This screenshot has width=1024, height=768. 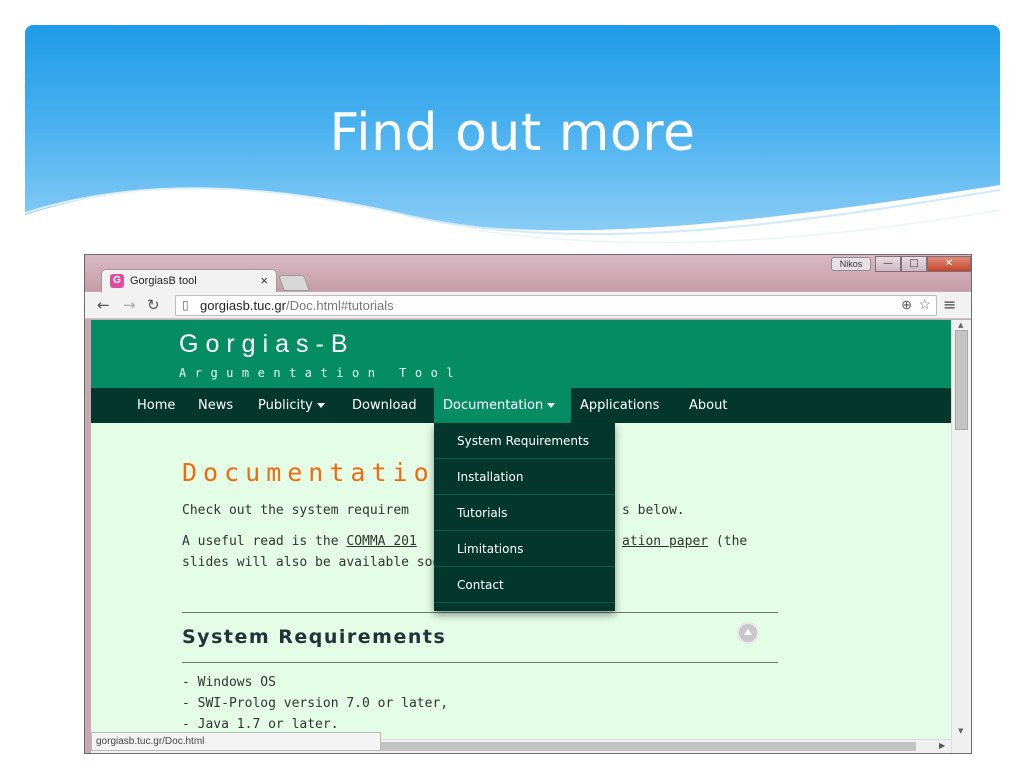 What do you see at coordinates (648, 746) in the screenshot?
I see `horizontal-scroll-thumb` at bounding box center [648, 746].